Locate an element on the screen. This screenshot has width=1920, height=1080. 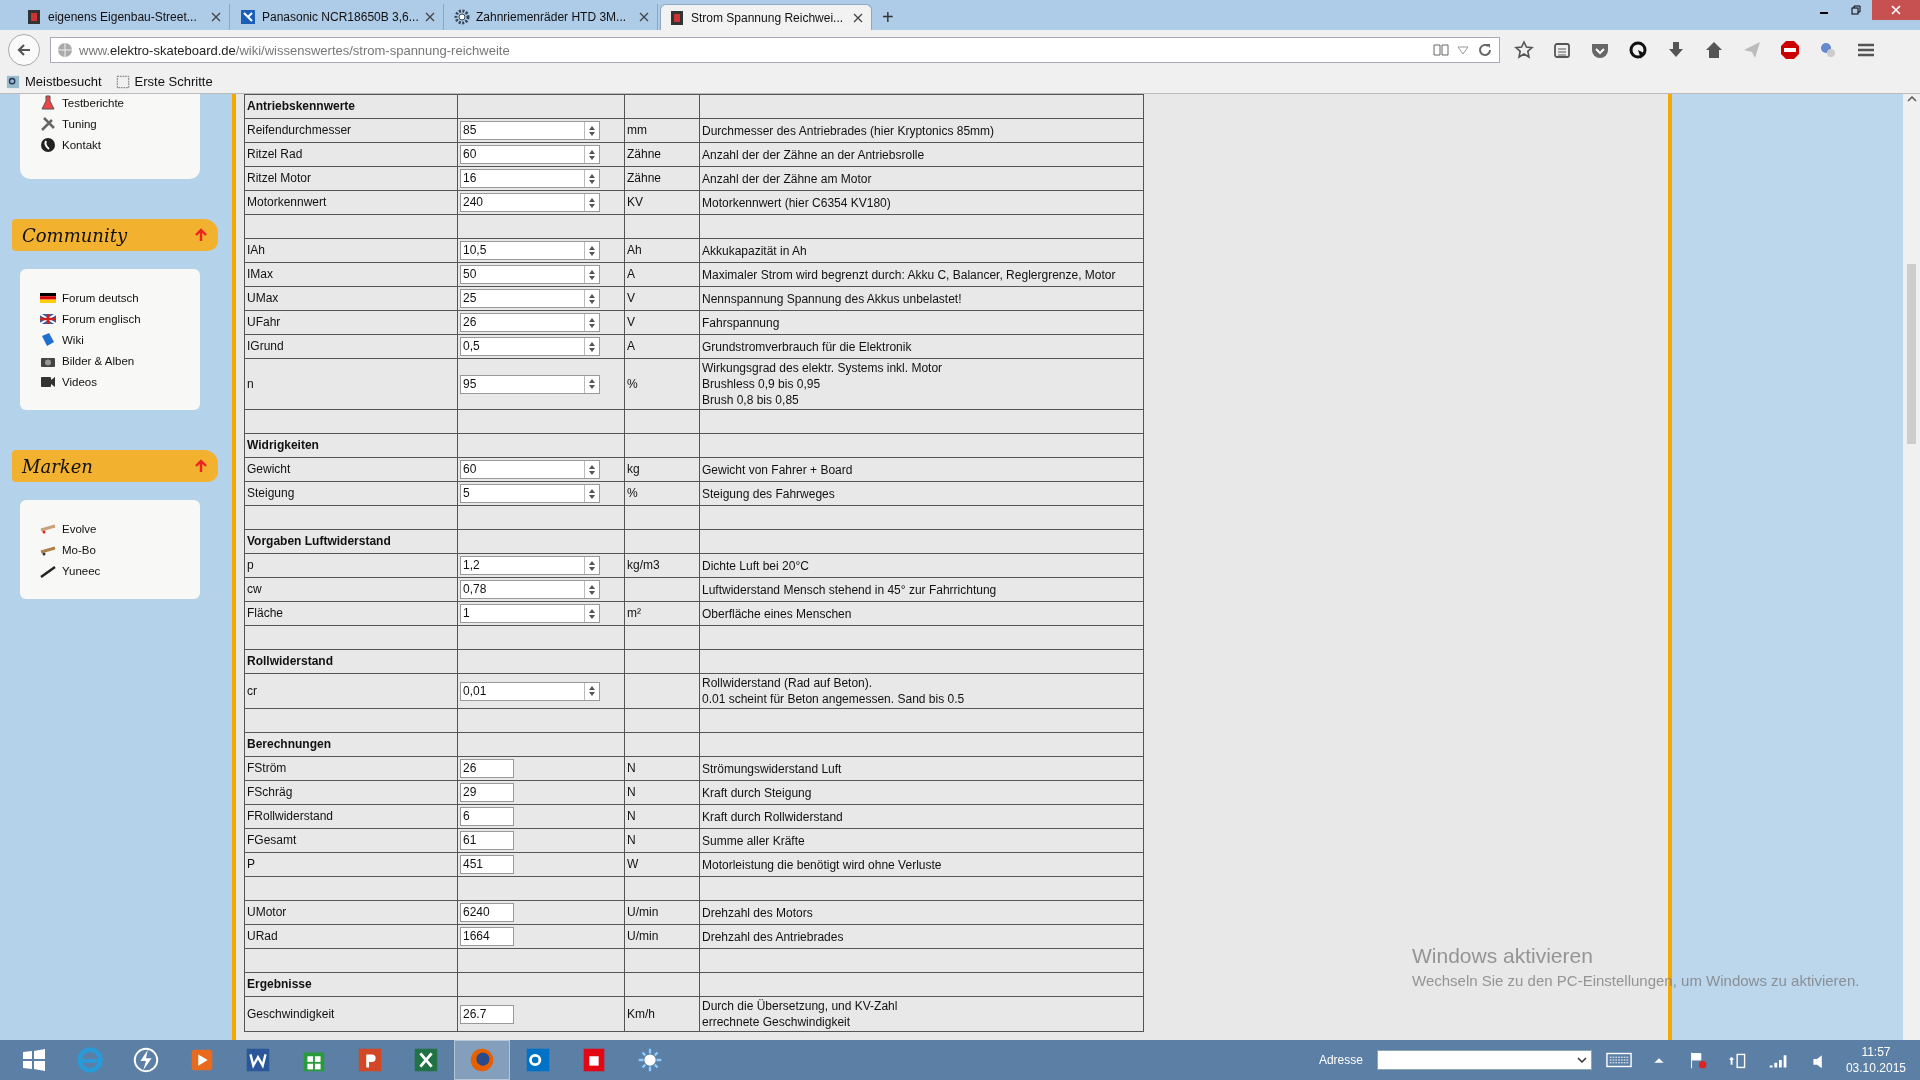
parameter-label: n is located at coordinates (250, 383).